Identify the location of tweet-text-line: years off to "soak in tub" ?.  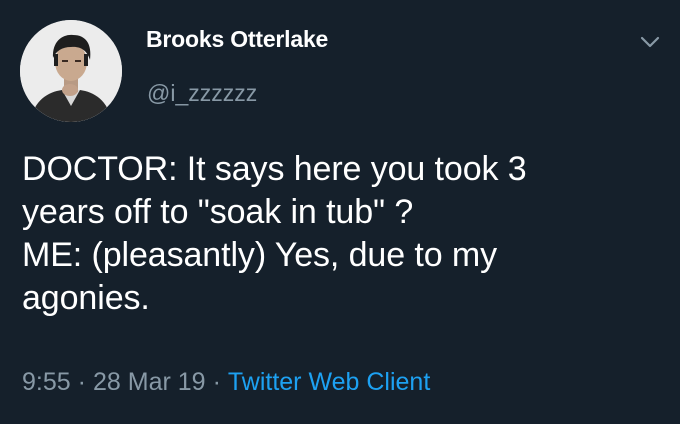
(218, 212).